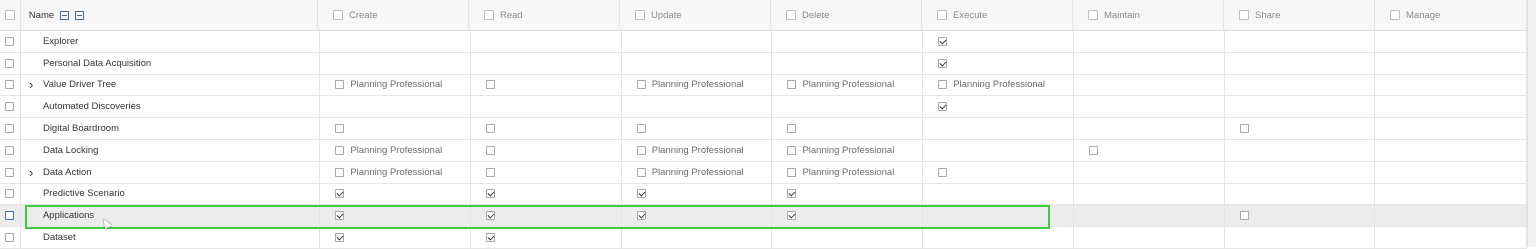  Describe the element at coordinates (546, 63) in the screenshot. I see `permission-cell-read` at that location.